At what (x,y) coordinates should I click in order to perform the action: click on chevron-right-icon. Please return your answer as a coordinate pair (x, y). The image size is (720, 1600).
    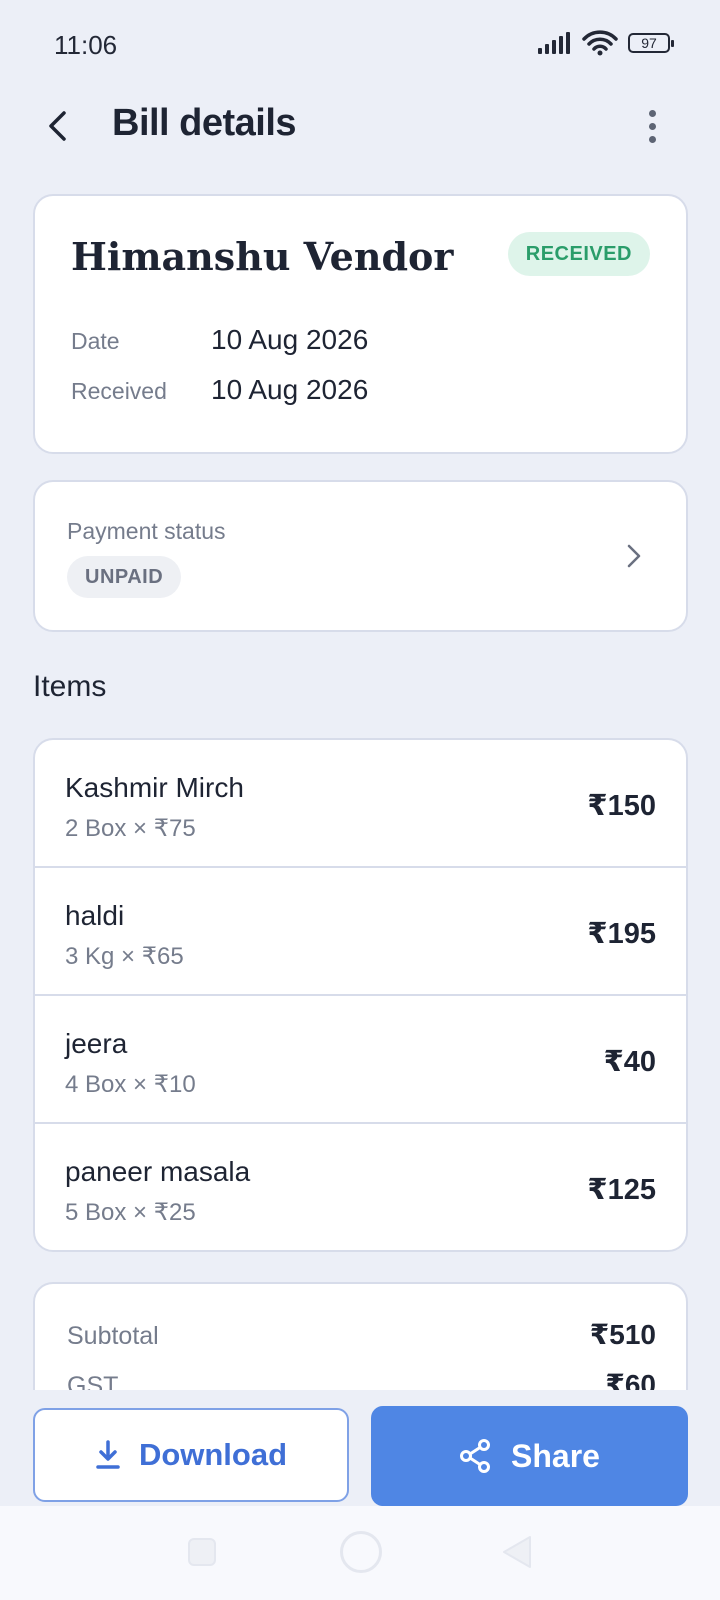
    Looking at the image, I should click on (634, 556).